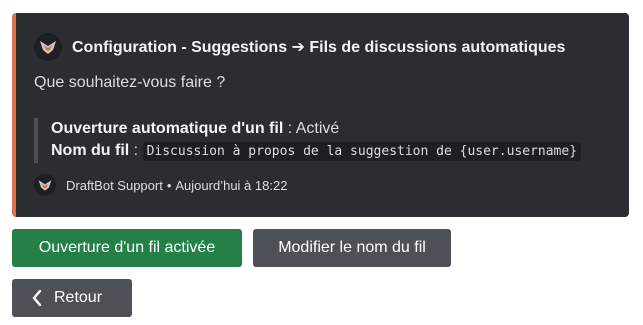 The height and width of the screenshot is (325, 643). Describe the element at coordinates (231, 185) in the screenshot. I see `footer-timestamp: Aujourd’hui à 18:22` at that location.